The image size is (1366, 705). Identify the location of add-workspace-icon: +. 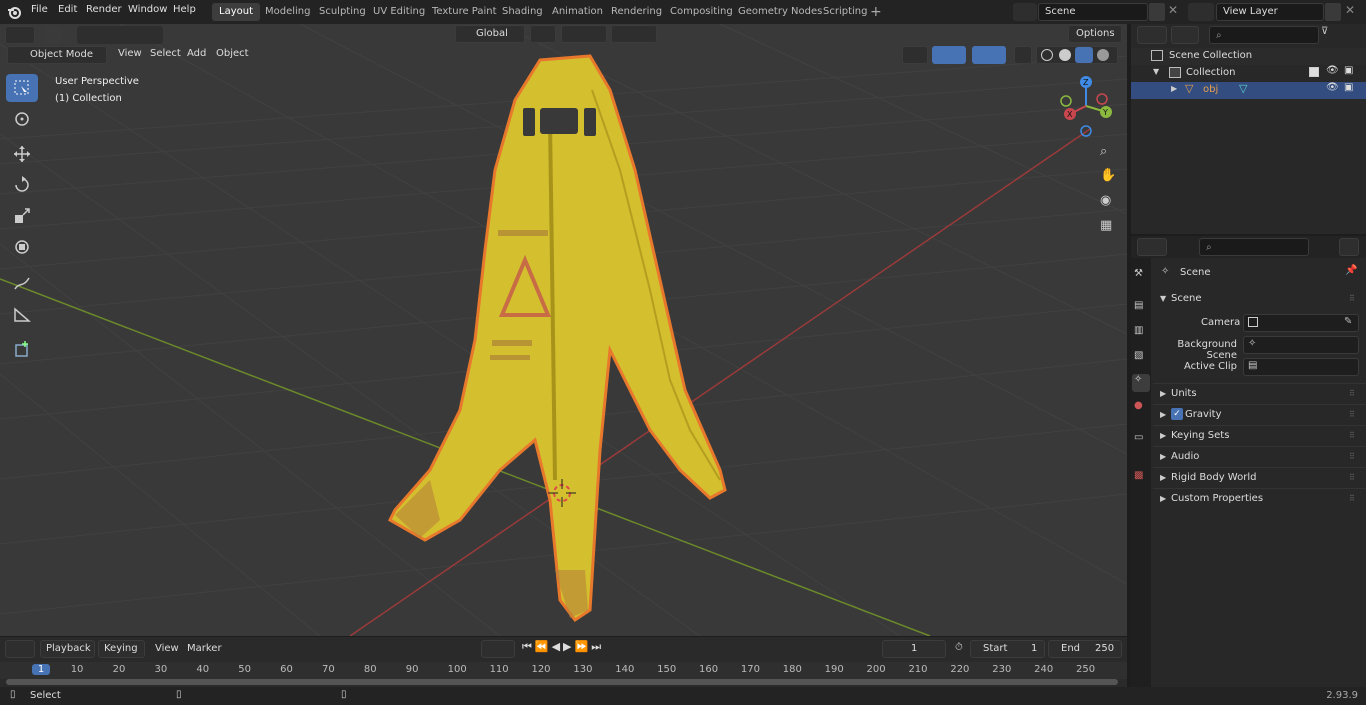
(876, 12).